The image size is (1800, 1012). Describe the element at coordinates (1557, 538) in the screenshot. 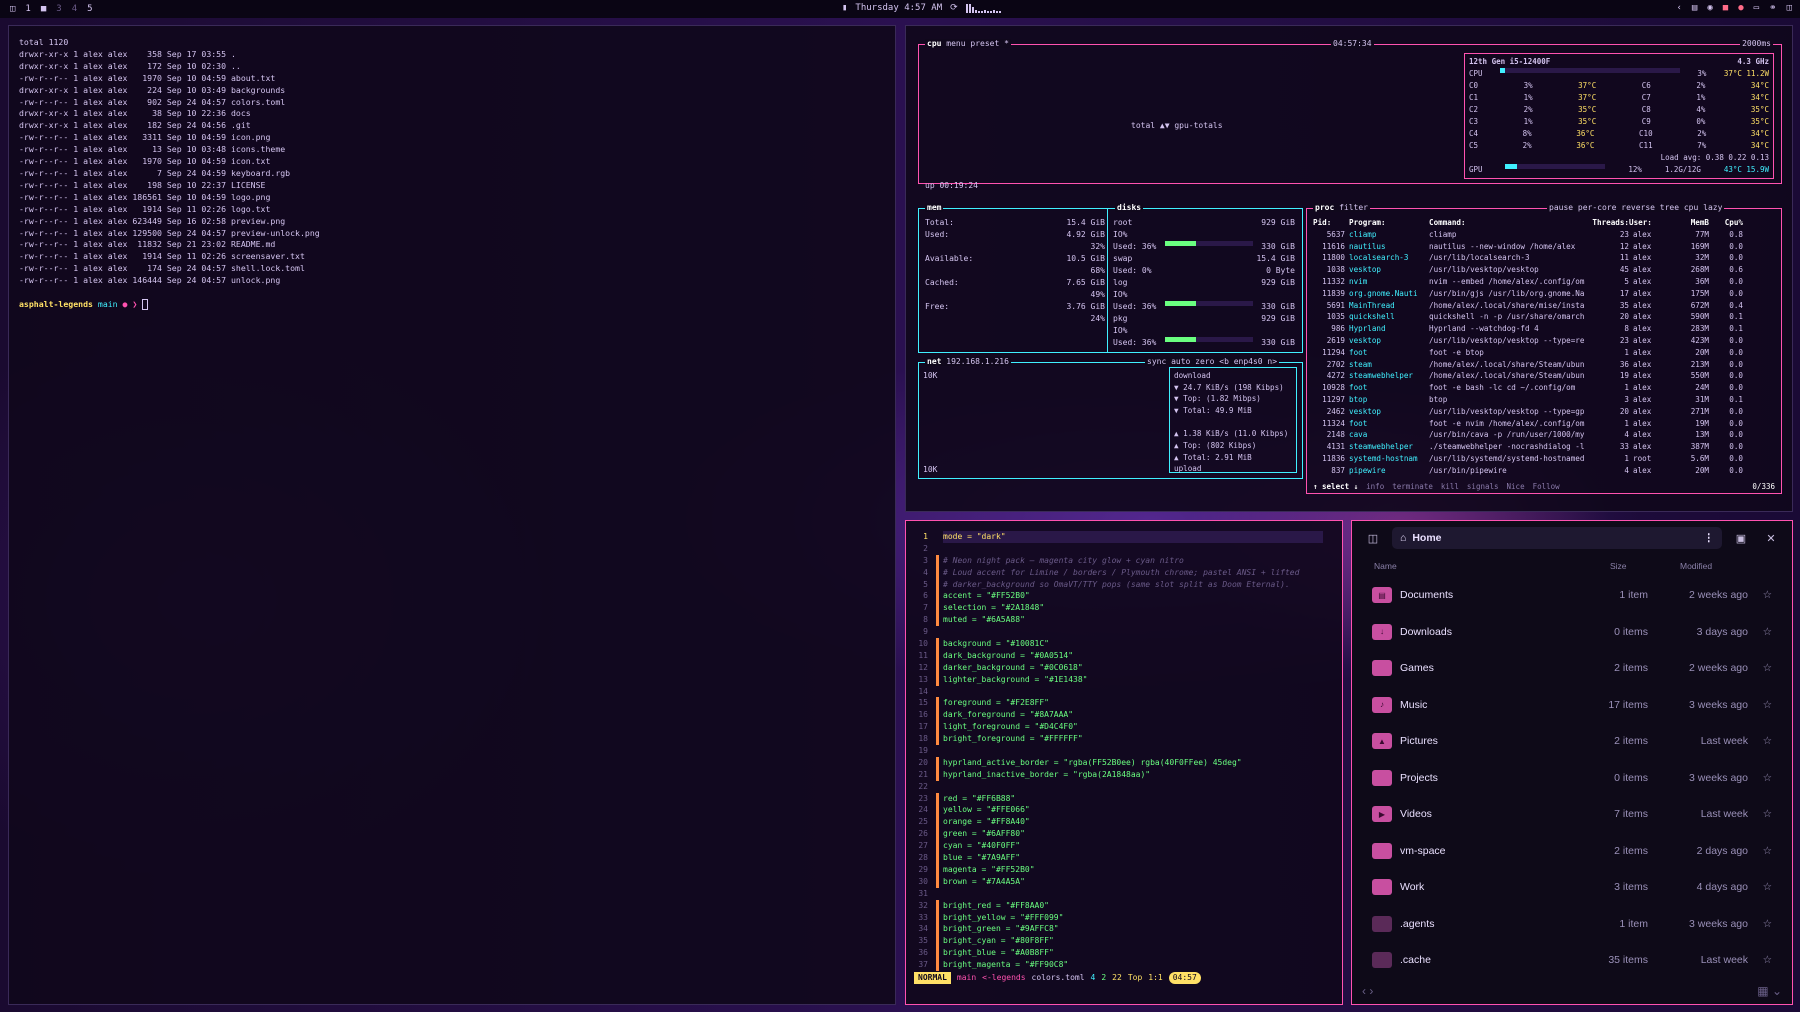

I see `location-bar: ⌂ Home ⋮` at that location.